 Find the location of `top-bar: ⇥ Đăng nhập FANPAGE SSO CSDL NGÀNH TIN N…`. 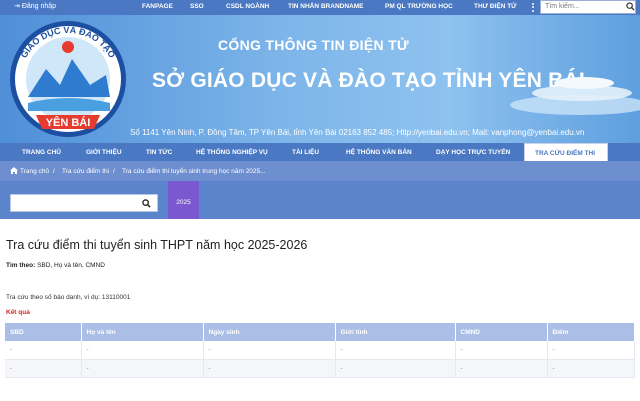

top-bar: ⇥ Đăng nhập FANPAGE SSO CSDL NGÀNH TIN N… is located at coordinates (320, 7).